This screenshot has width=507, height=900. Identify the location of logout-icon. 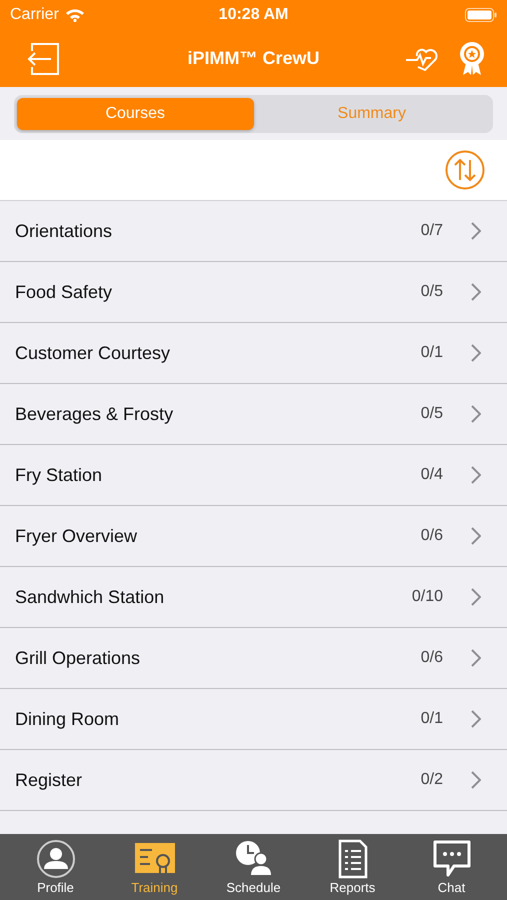
(43, 58).